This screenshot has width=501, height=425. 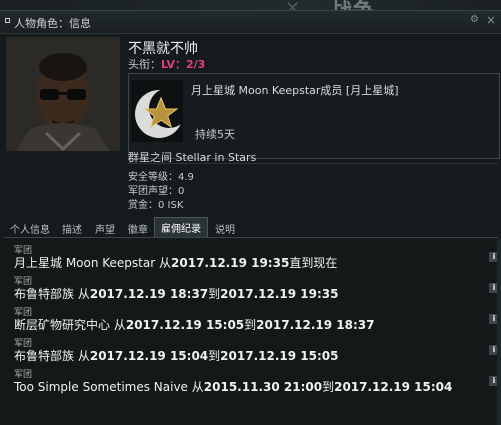 I want to click on tab-standings: 声望, so click(x=105, y=228).